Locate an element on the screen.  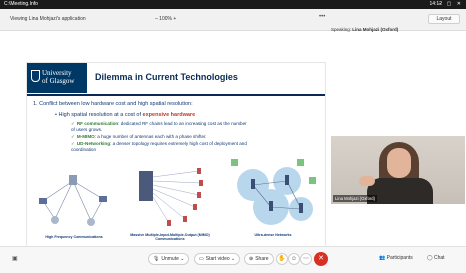
chat-button: ◯ Chat is located at coordinates (436, 258).